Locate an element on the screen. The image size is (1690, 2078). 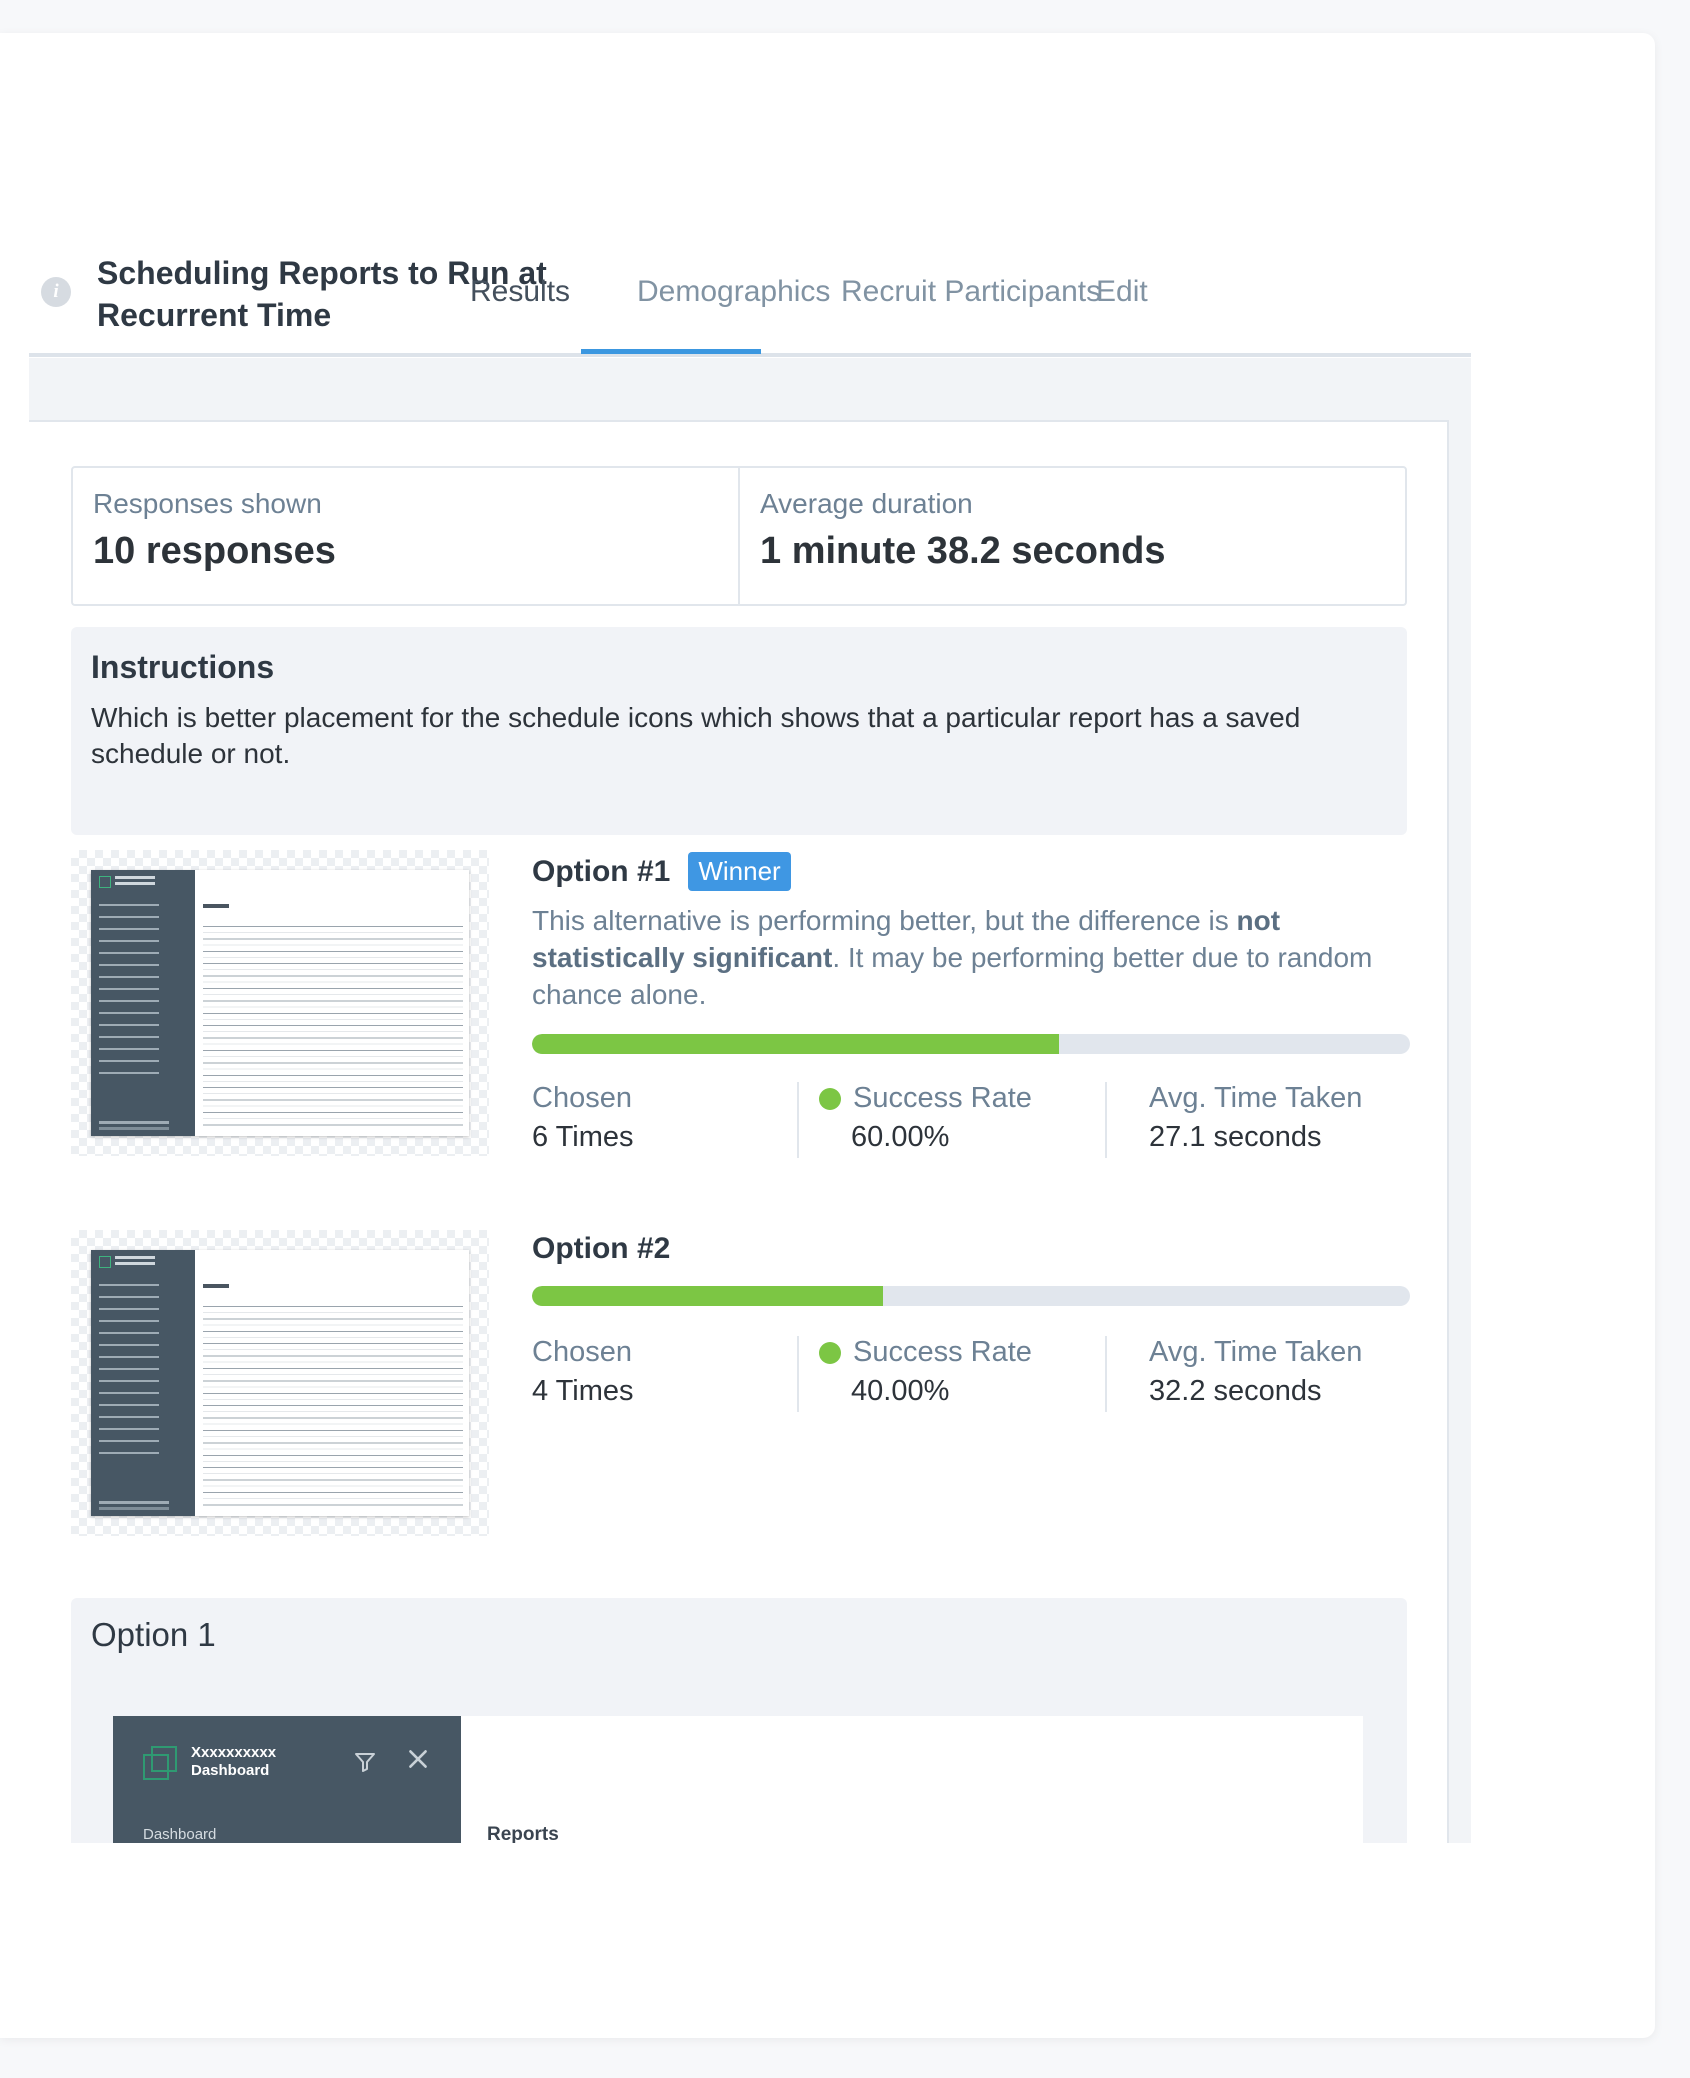
option-1-thumbnail is located at coordinates (280, 1003).